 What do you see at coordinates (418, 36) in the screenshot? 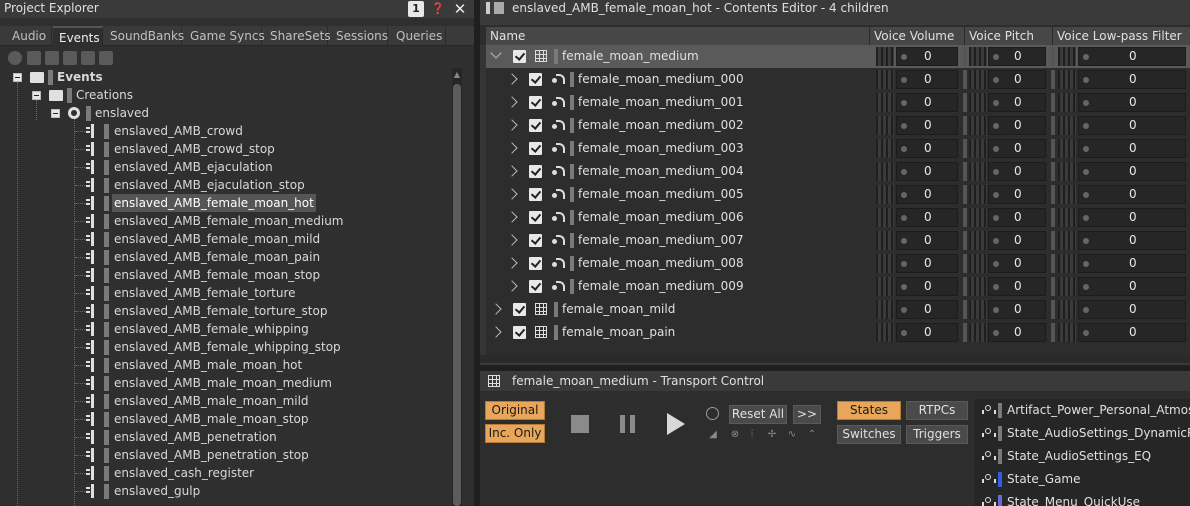
I see `tab-queries: Queries` at bounding box center [418, 36].